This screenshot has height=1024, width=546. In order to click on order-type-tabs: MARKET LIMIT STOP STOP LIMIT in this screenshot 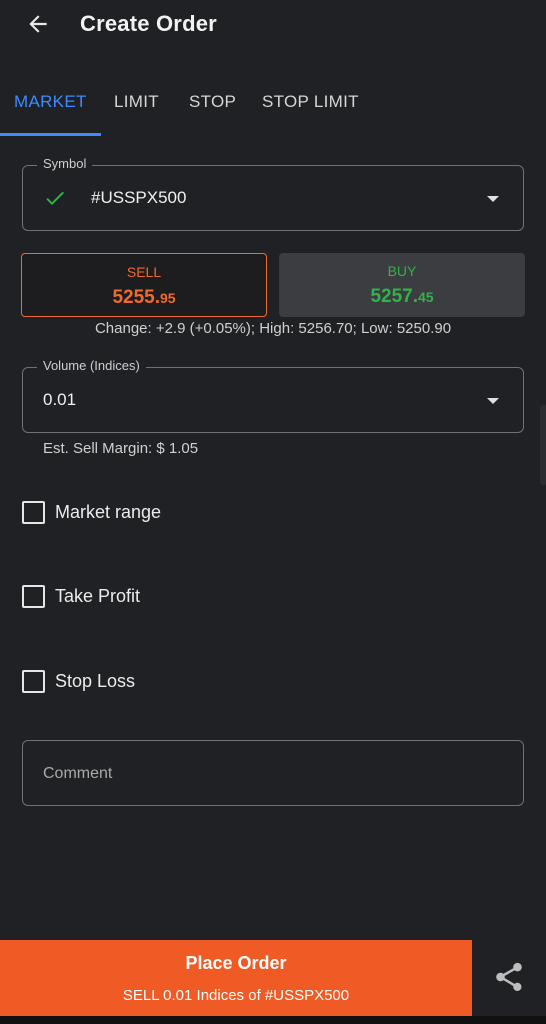, I will do `click(273, 109)`.